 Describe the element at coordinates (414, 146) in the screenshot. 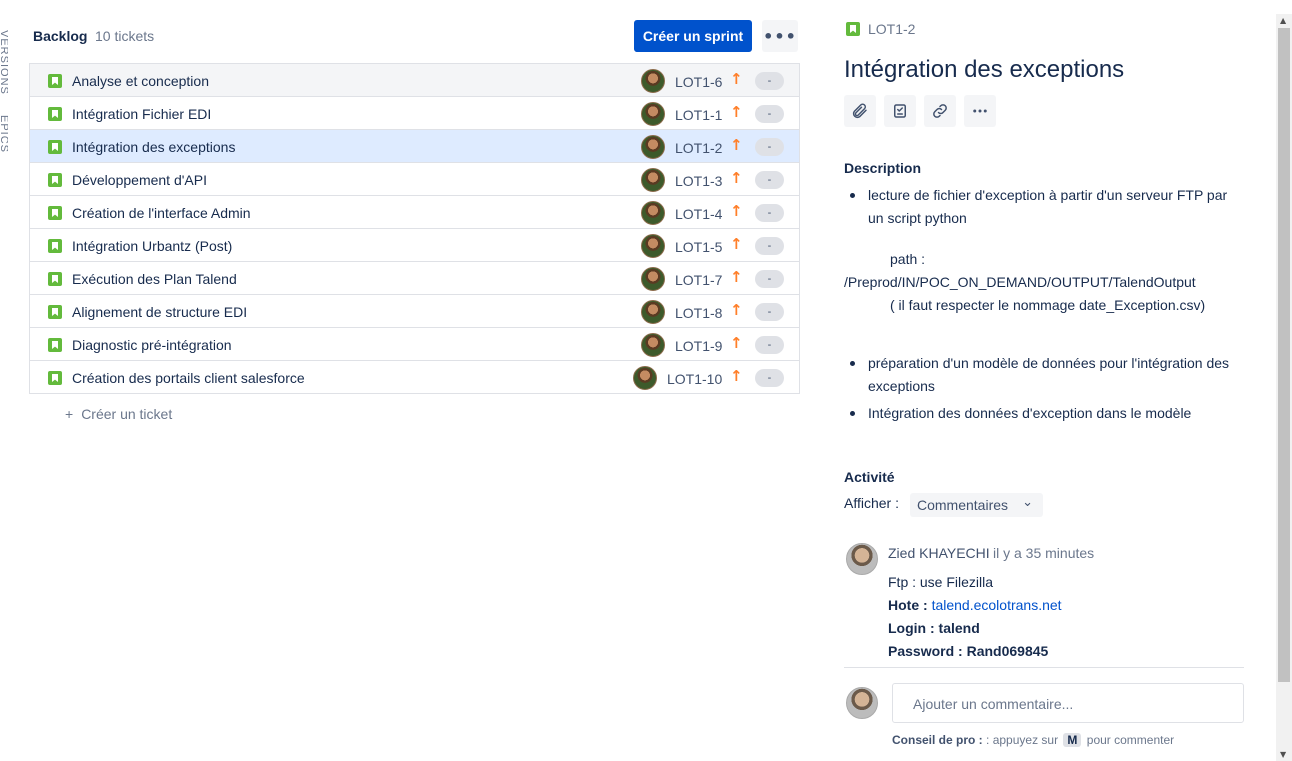

I see `issue-row: Intégration des exceptions LOT1-2 ↑ -` at that location.